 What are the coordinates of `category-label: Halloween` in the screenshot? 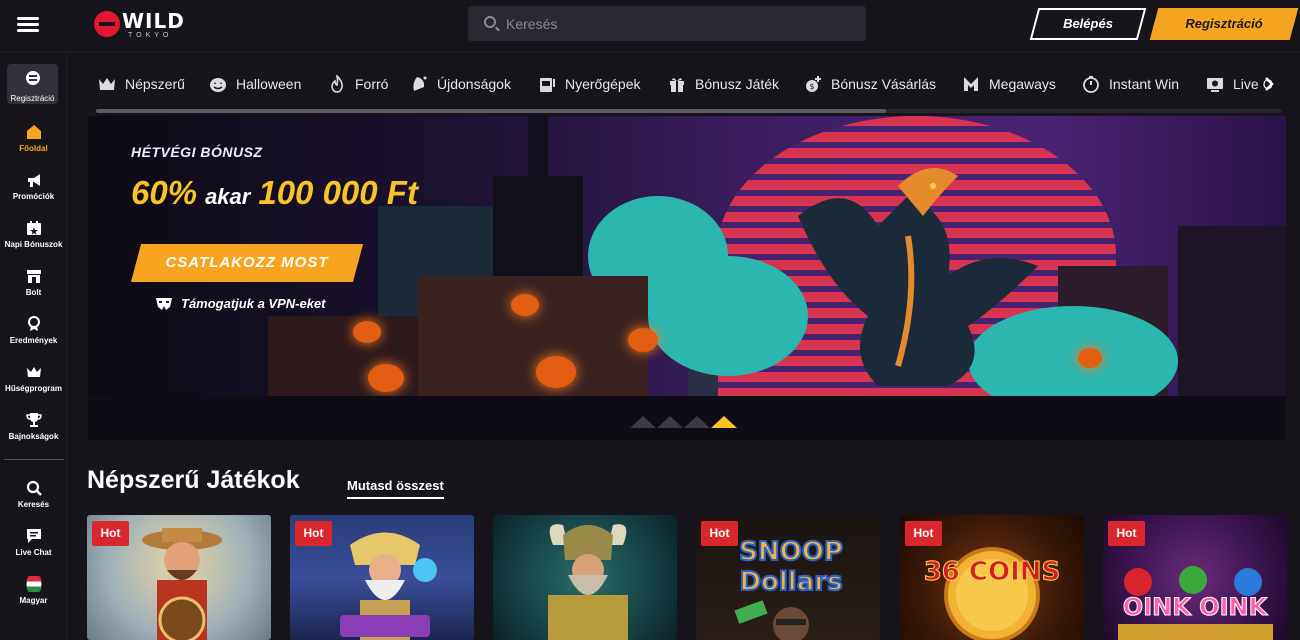 It's located at (269, 84).